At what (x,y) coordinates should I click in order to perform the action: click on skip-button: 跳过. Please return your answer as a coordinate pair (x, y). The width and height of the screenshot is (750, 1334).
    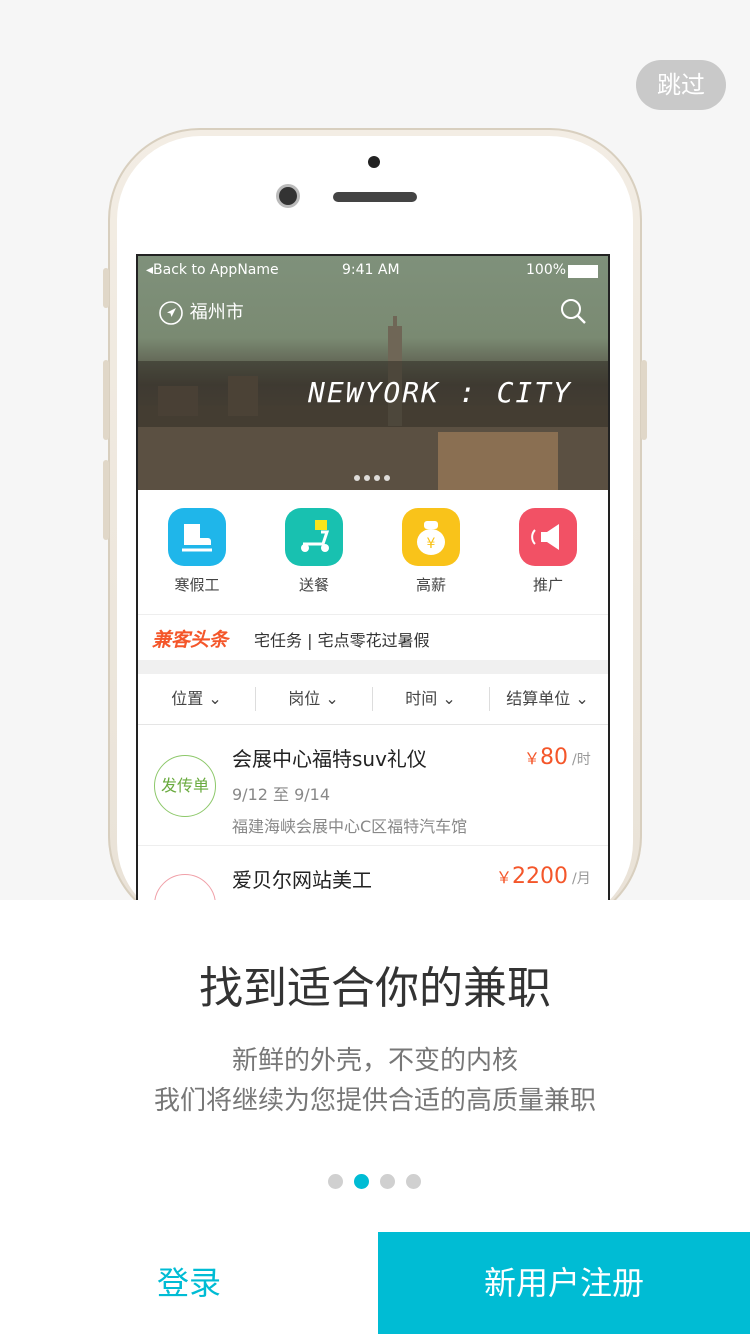
    Looking at the image, I should click on (681, 85).